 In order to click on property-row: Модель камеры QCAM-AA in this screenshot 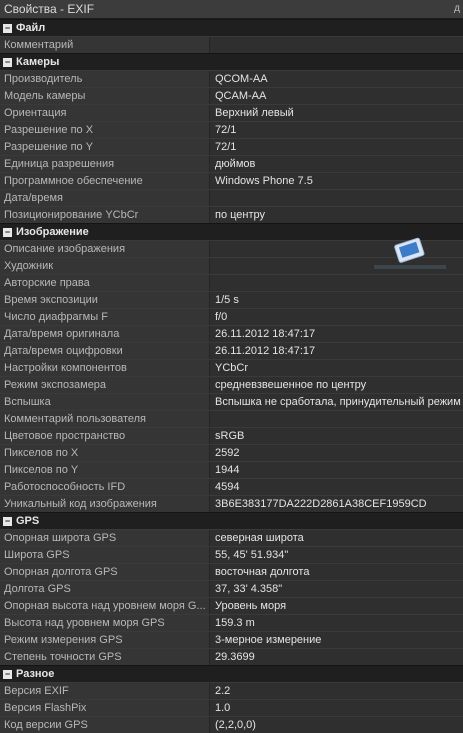, I will do `click(231, 95)`.